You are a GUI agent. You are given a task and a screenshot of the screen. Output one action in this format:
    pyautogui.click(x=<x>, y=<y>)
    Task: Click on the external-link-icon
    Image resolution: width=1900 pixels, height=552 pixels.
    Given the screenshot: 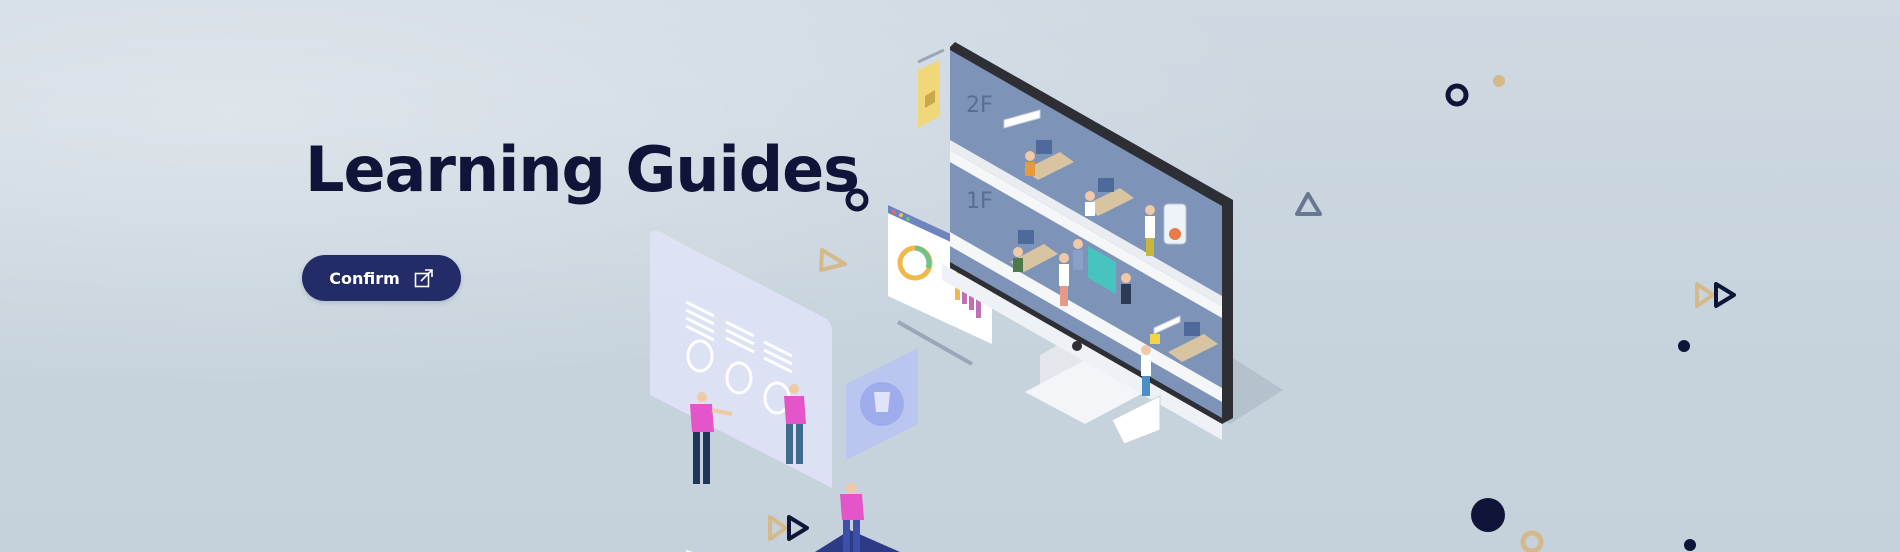 What is the action you would take?
    pyautogui.click(x=424, y=278)
    